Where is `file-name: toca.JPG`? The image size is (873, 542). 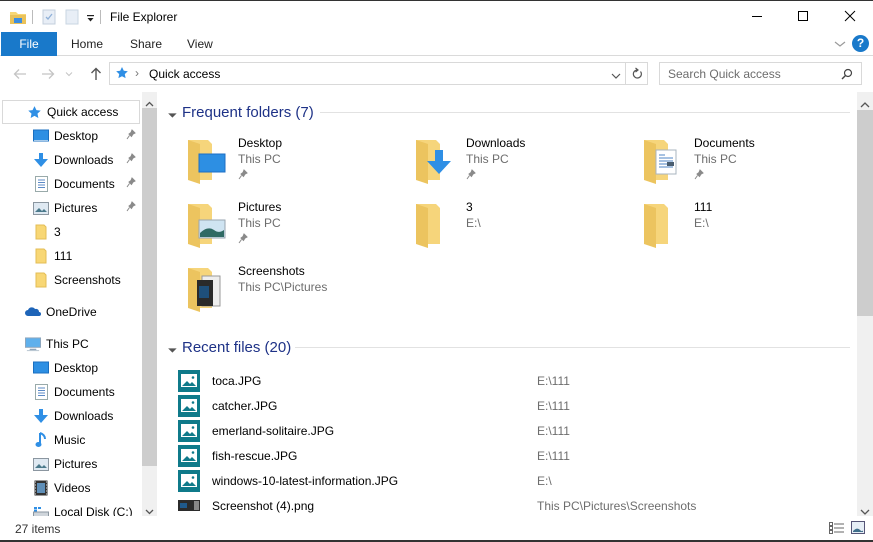 file-name: toca.JPG is located at coordinates (237, 381).